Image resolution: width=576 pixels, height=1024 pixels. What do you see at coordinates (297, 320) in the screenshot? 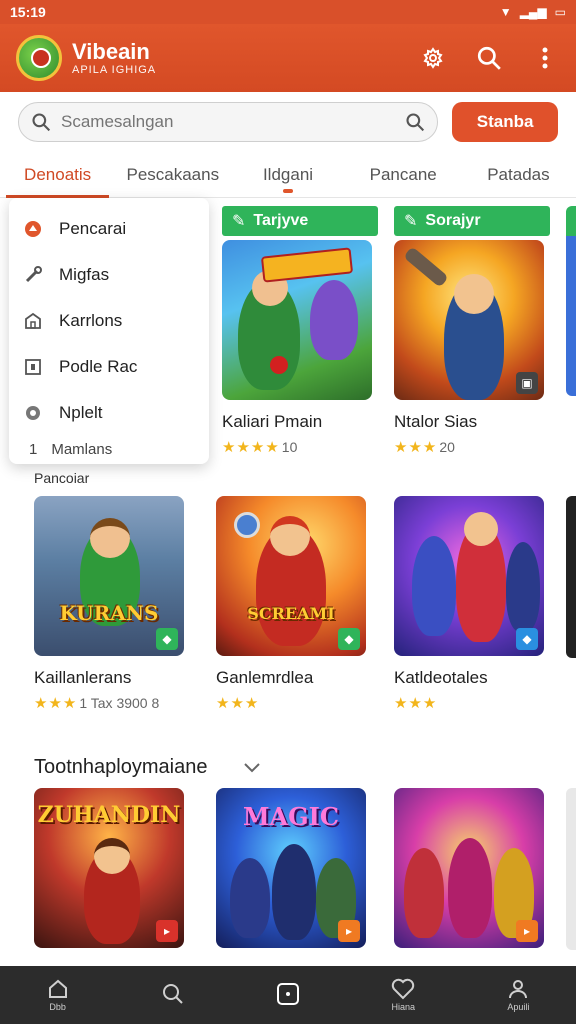
I see `game-artwork` at bounding box center [297, 320].